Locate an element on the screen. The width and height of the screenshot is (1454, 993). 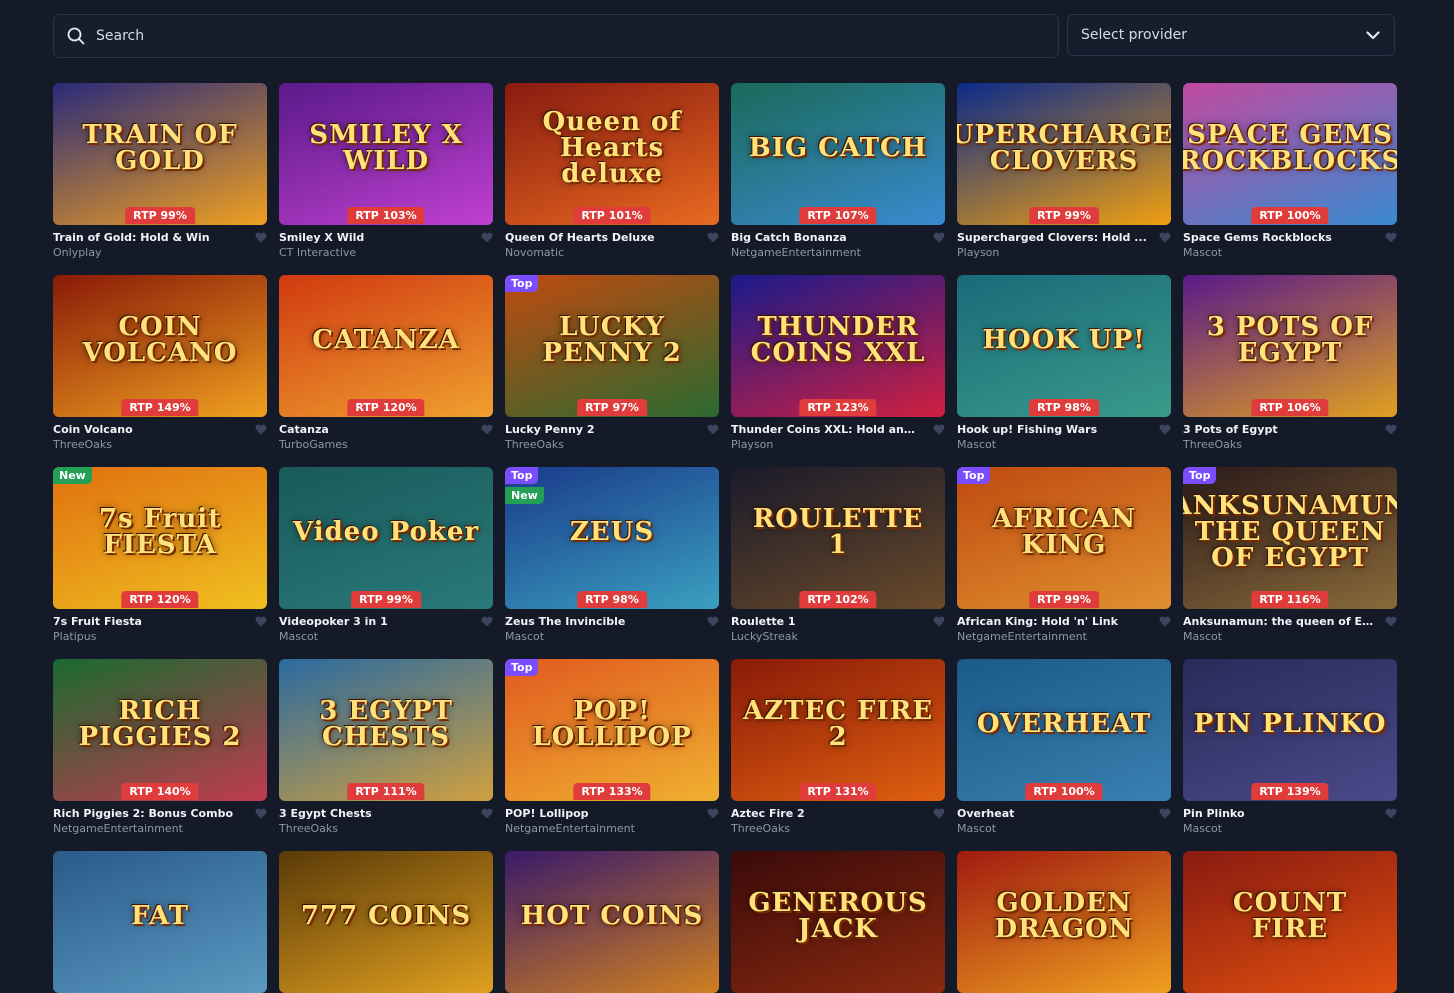
game-card: HOT COINS is located at coordinates (612, 922).